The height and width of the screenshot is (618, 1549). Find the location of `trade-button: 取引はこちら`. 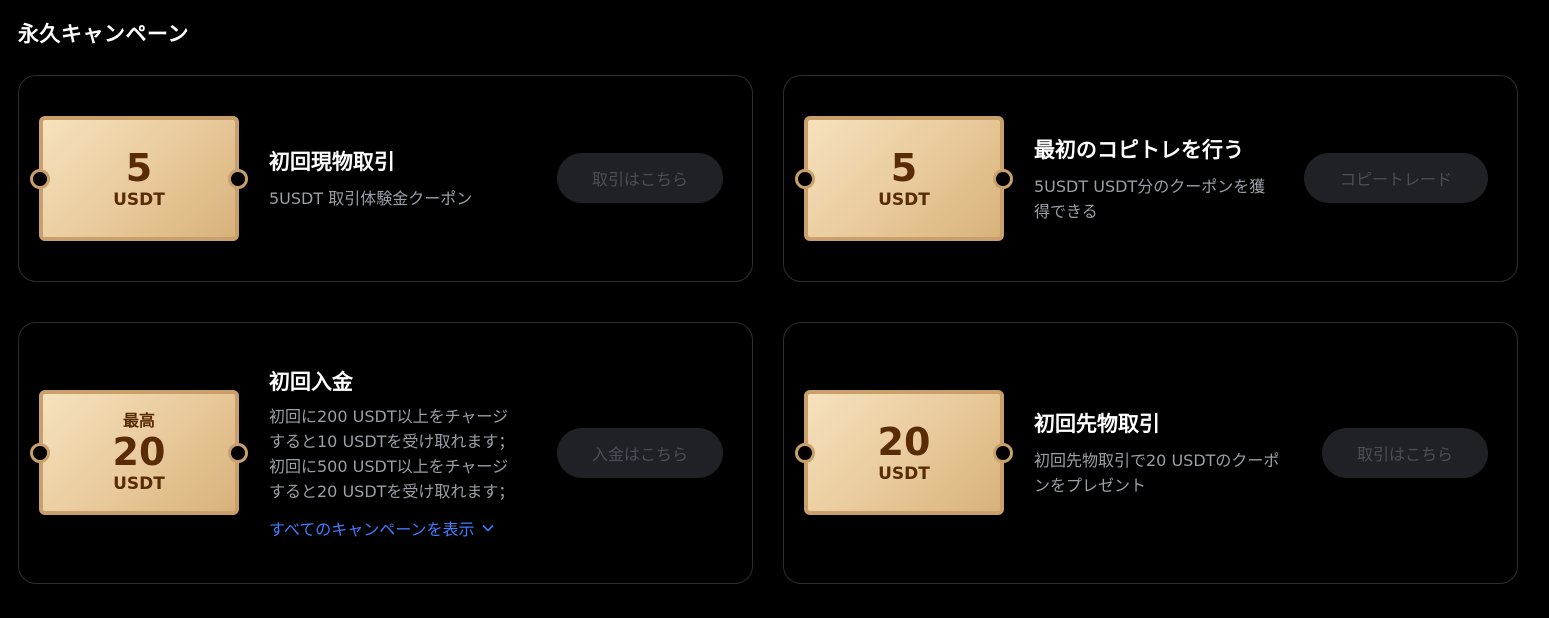

trade-button: 取引はこちら is located at coordinates (640, 178).